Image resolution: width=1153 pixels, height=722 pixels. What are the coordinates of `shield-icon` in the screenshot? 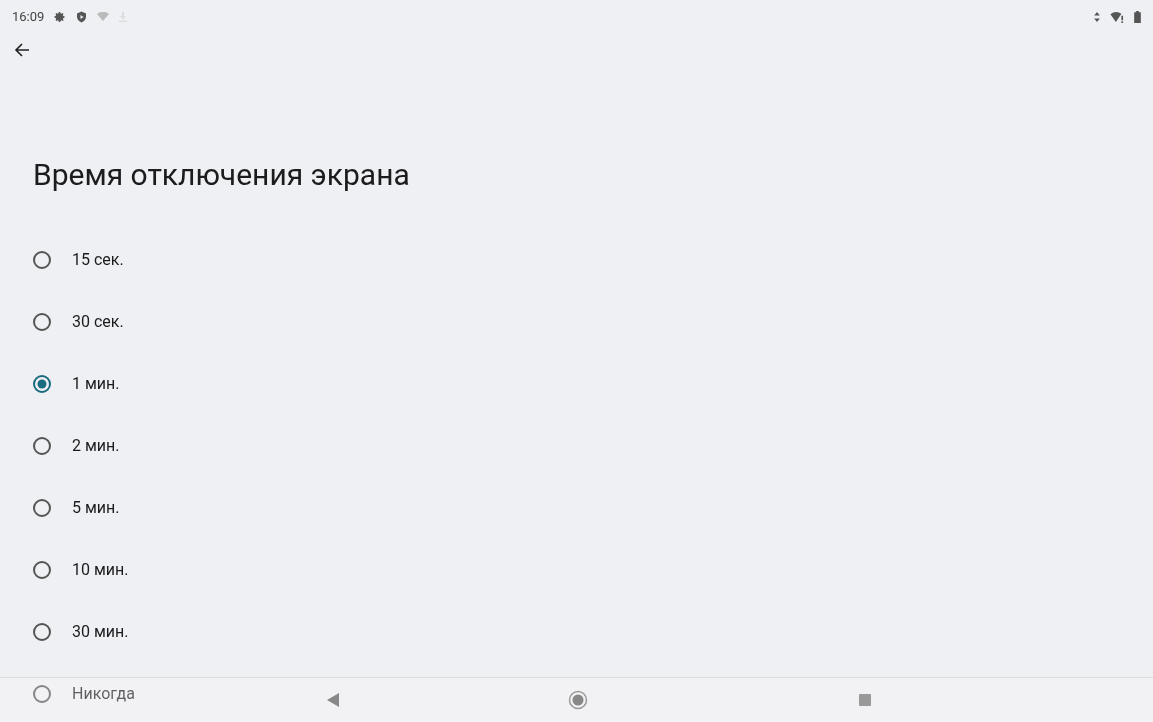 It's located at (82, 17).